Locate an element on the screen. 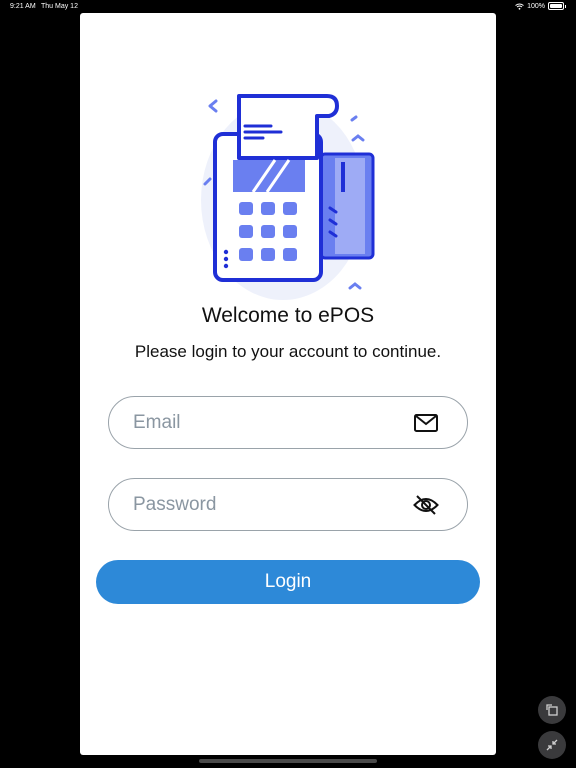  status-bar: 9:21 AM Thu May 12 100% is located at coordinates (288, 6).